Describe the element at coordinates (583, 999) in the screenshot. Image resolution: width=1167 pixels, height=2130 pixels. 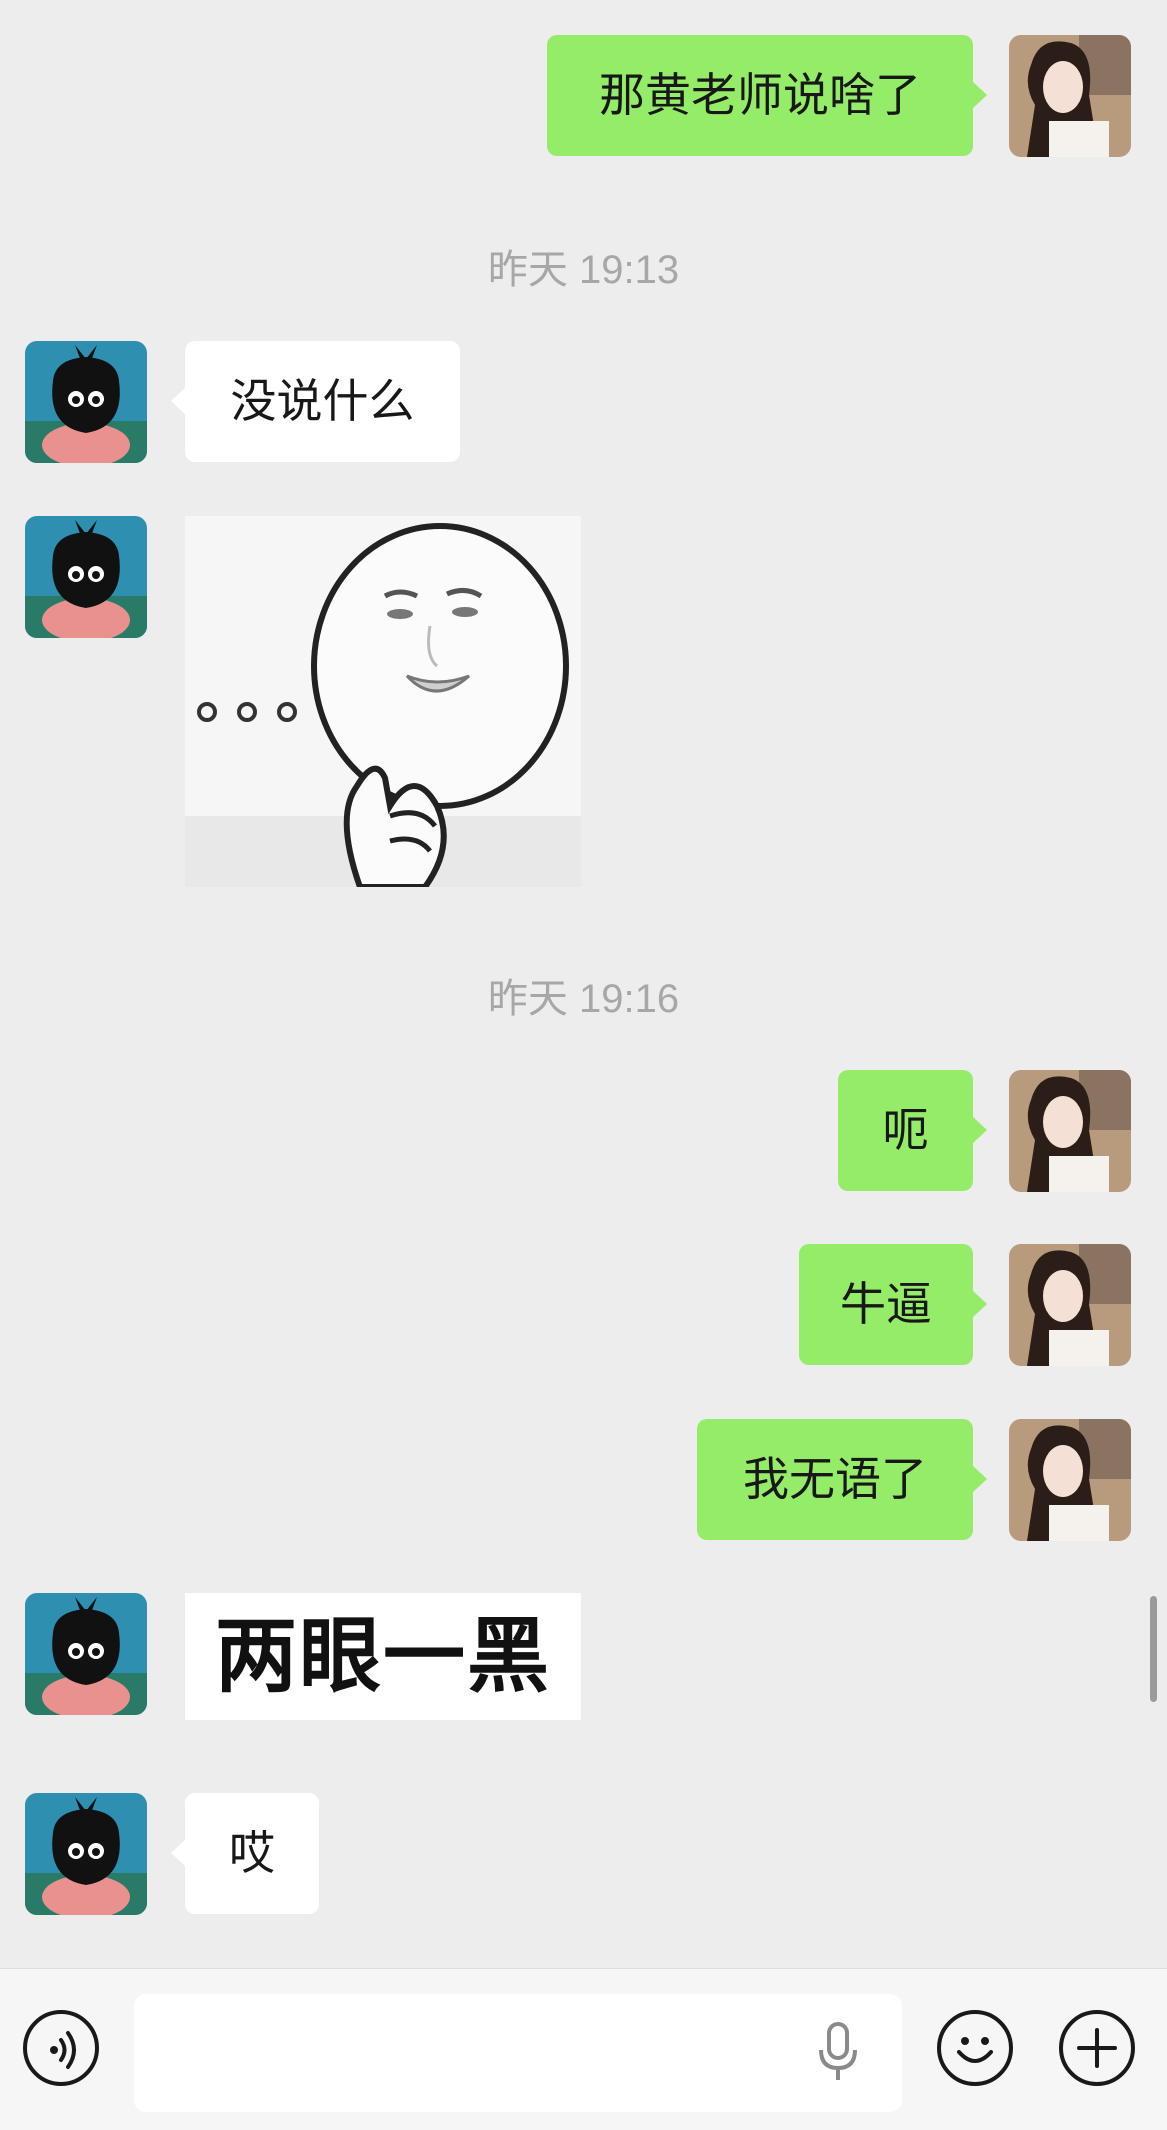
I see `timestamp: 昨天 19:16` at that location.